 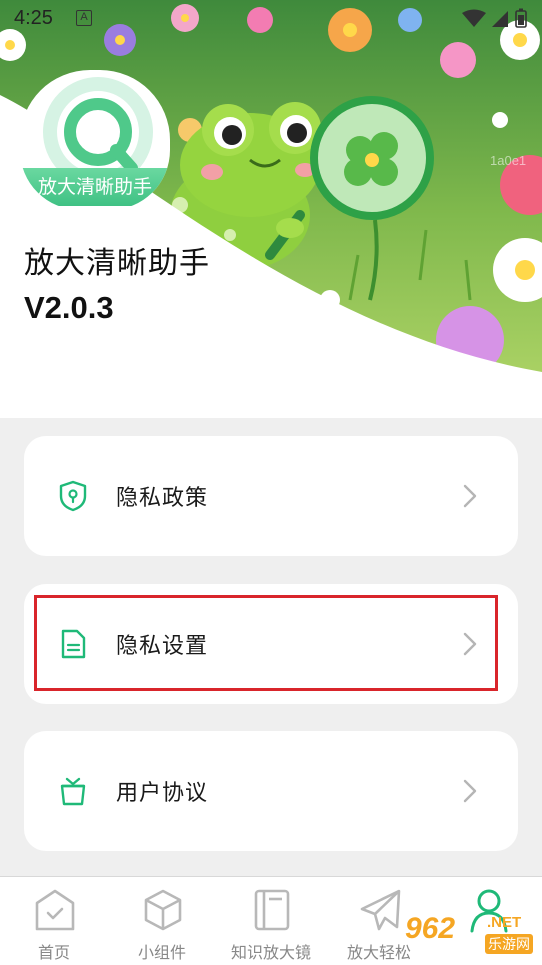 What do you see at coordinates (162, 793) in the screenshot?
I see `menu-item-label: 用户协议` at bounding box center [162, 793].